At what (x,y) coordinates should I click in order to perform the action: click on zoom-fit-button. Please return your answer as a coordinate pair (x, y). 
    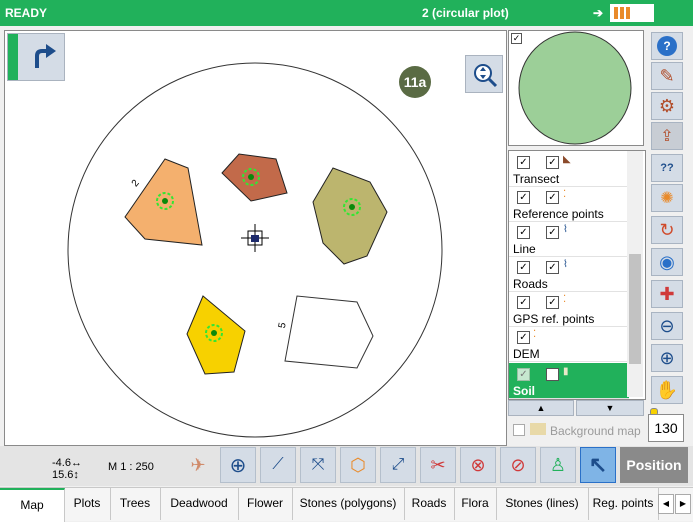
    Looking at the image, I should click on (484, 74).